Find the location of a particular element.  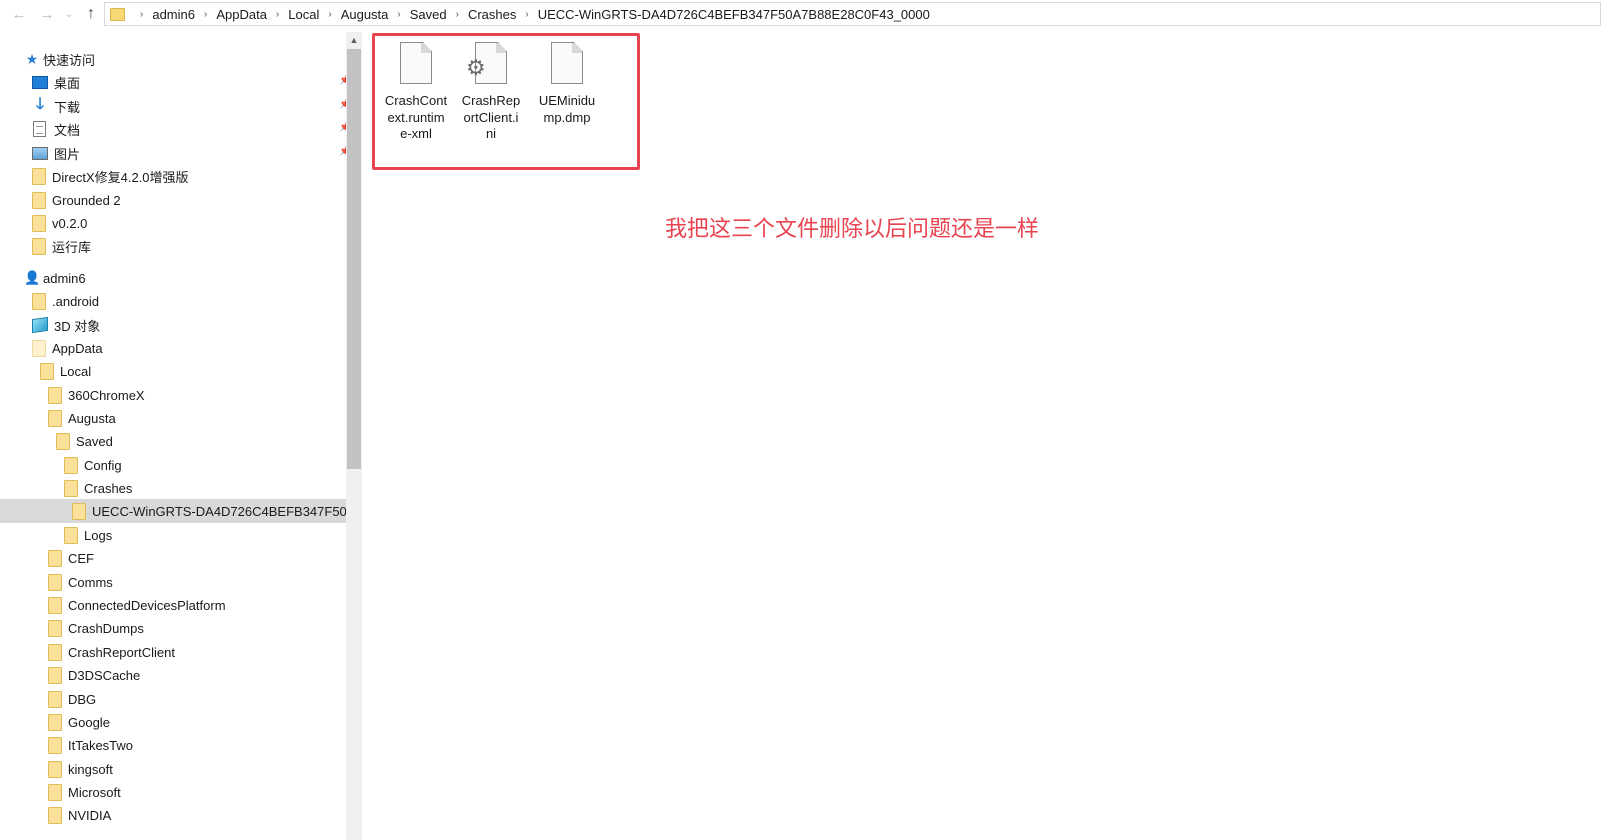

breadcrumb-item: Local is located at coordinates (303, 14).